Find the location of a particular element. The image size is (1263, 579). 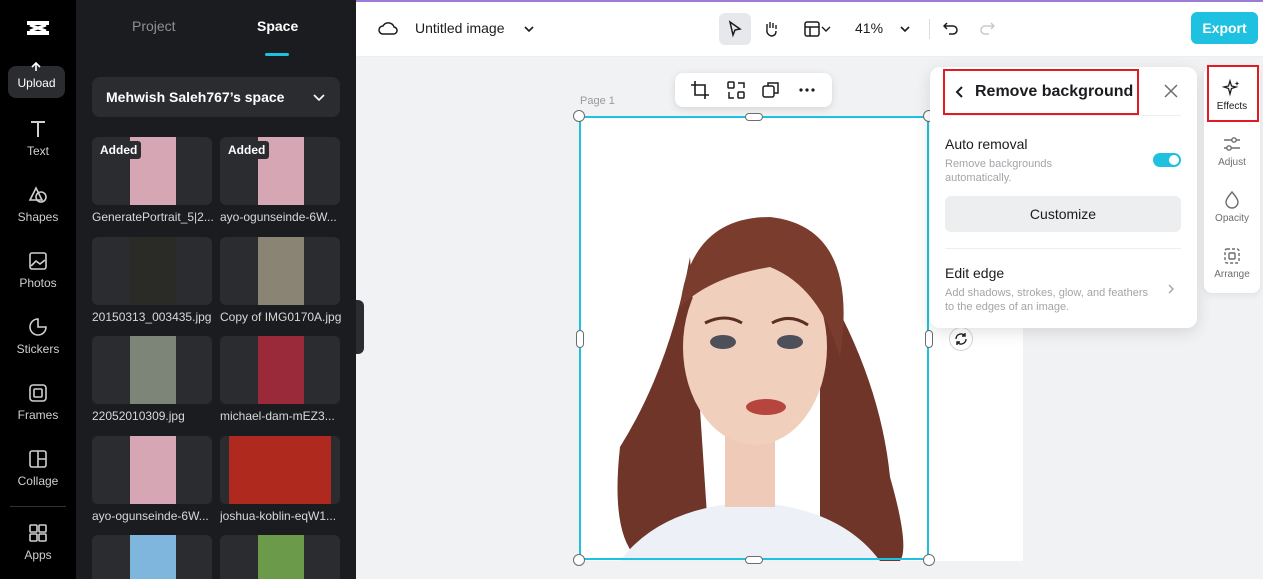

panel-tabs: Project Space is located at coordinates (216, 28).